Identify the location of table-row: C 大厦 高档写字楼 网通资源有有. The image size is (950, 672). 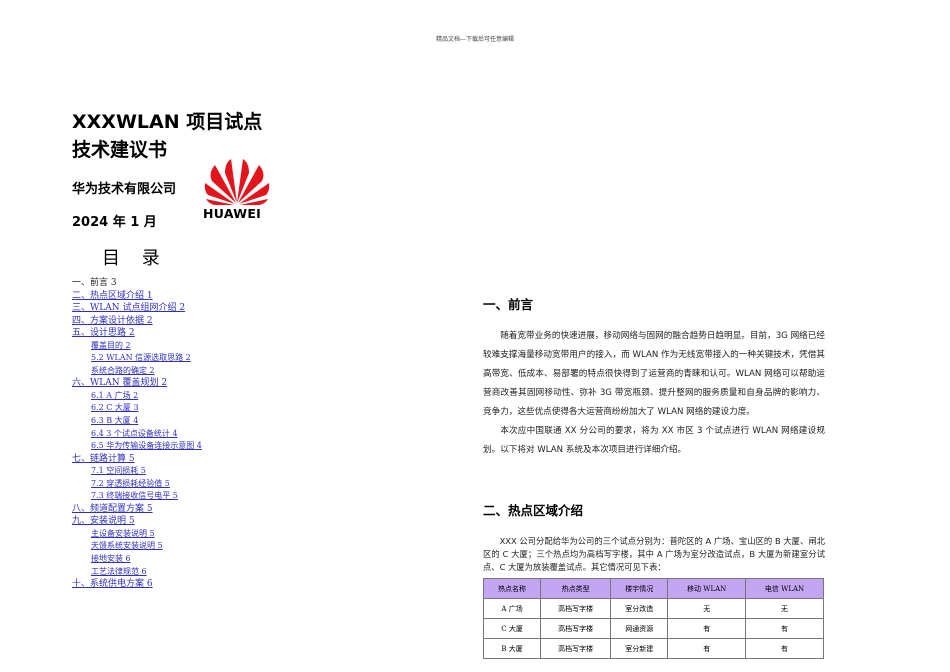
(653, 628).